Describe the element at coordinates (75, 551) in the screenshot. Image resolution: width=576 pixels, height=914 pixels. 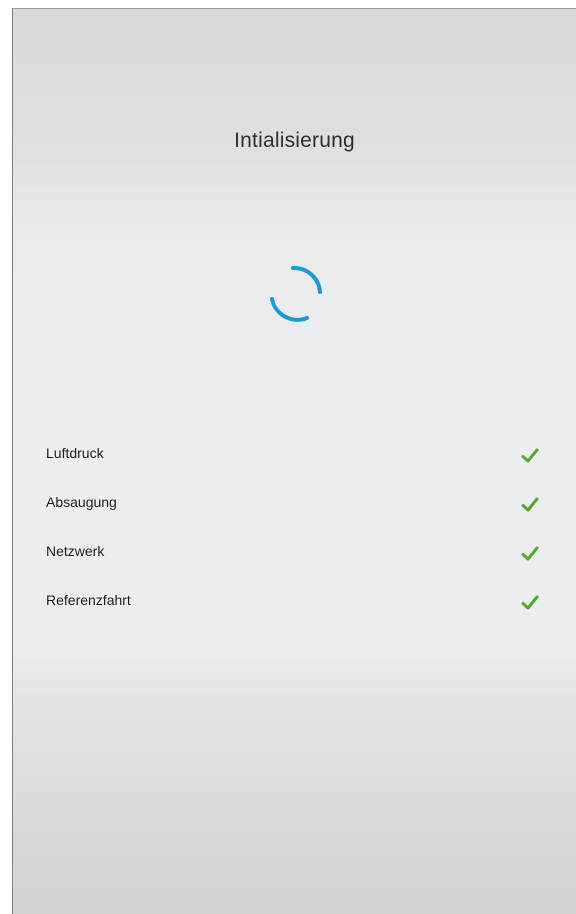
I see `status-label: Netzwerk` at that location.